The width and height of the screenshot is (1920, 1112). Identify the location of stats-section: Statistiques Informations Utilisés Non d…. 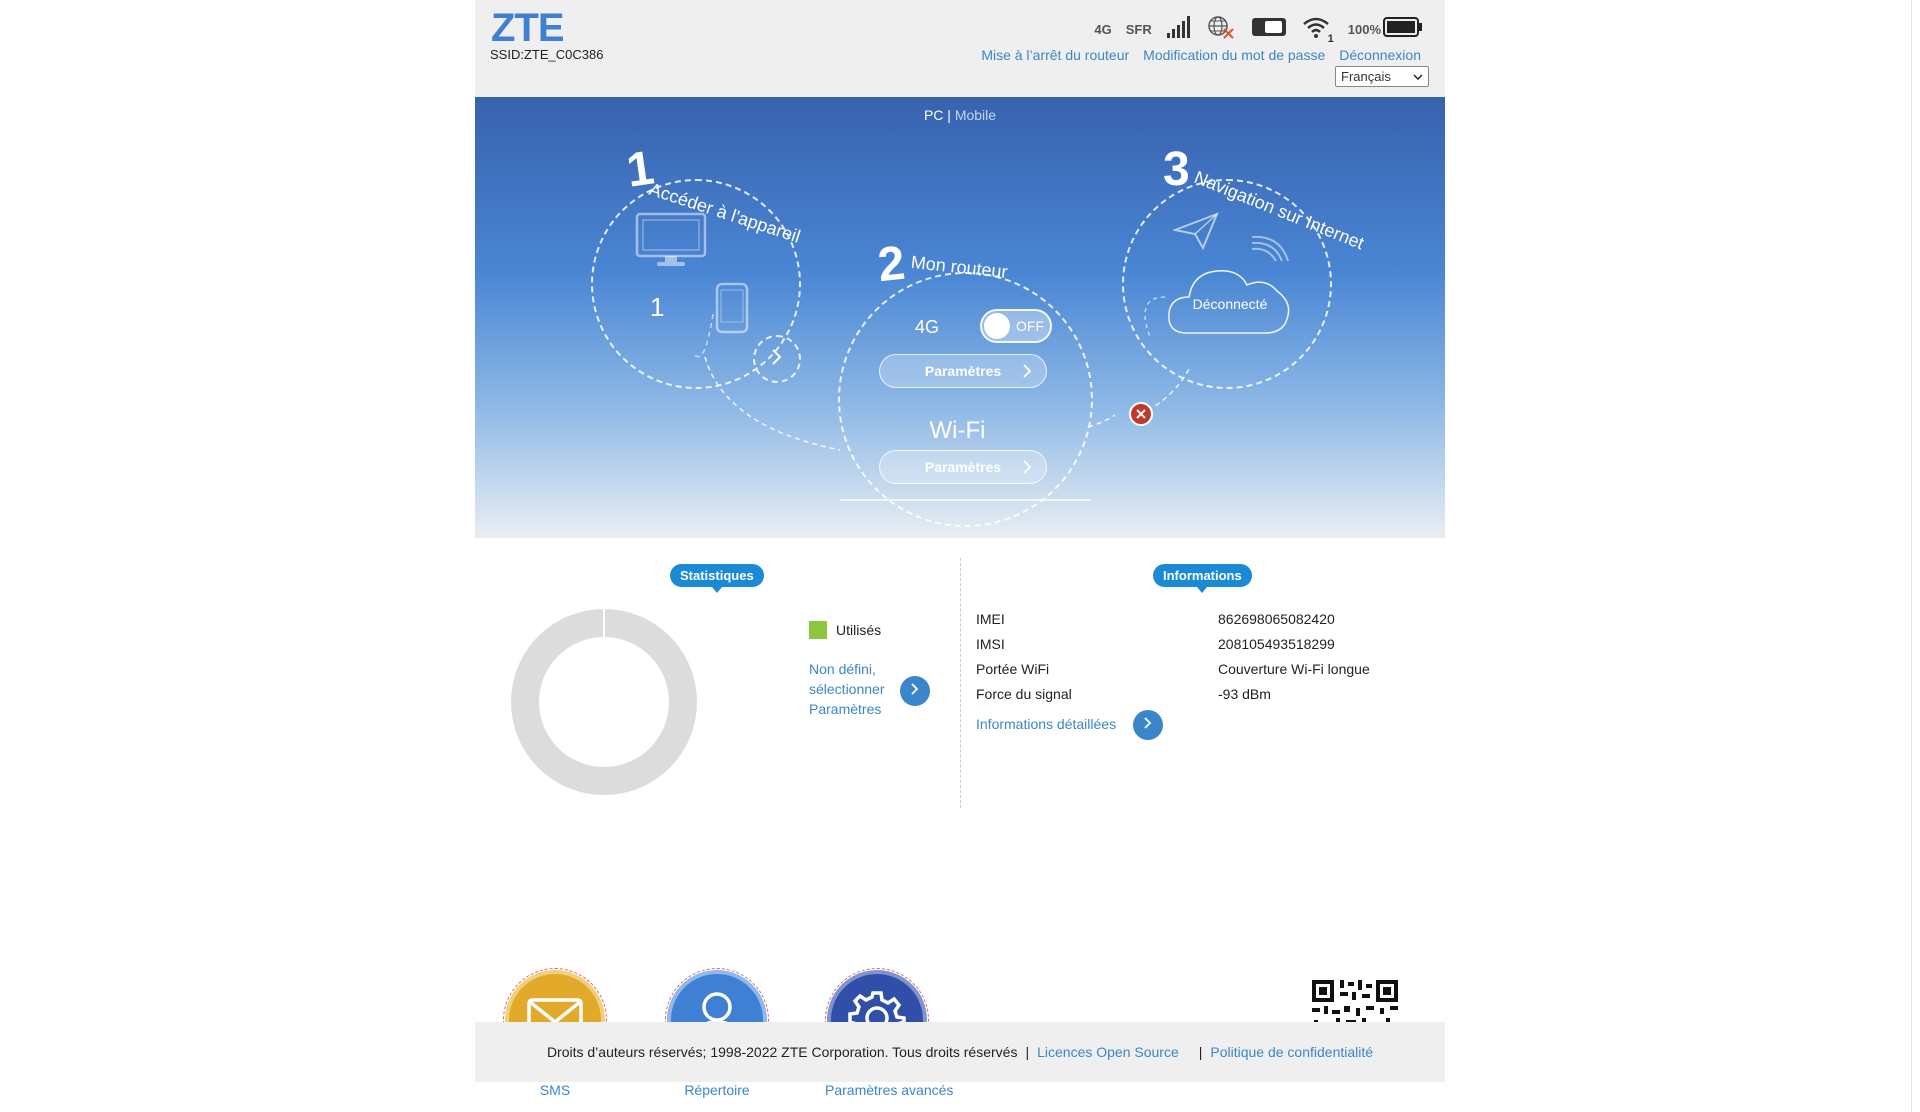
(960, 688).